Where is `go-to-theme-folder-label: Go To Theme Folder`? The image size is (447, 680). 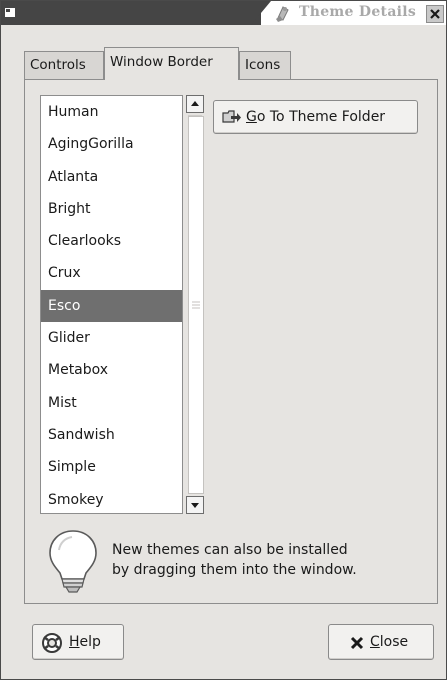 go-to-theme-folder-label: Go To Theme Folder is located at coordinates (316, 117).